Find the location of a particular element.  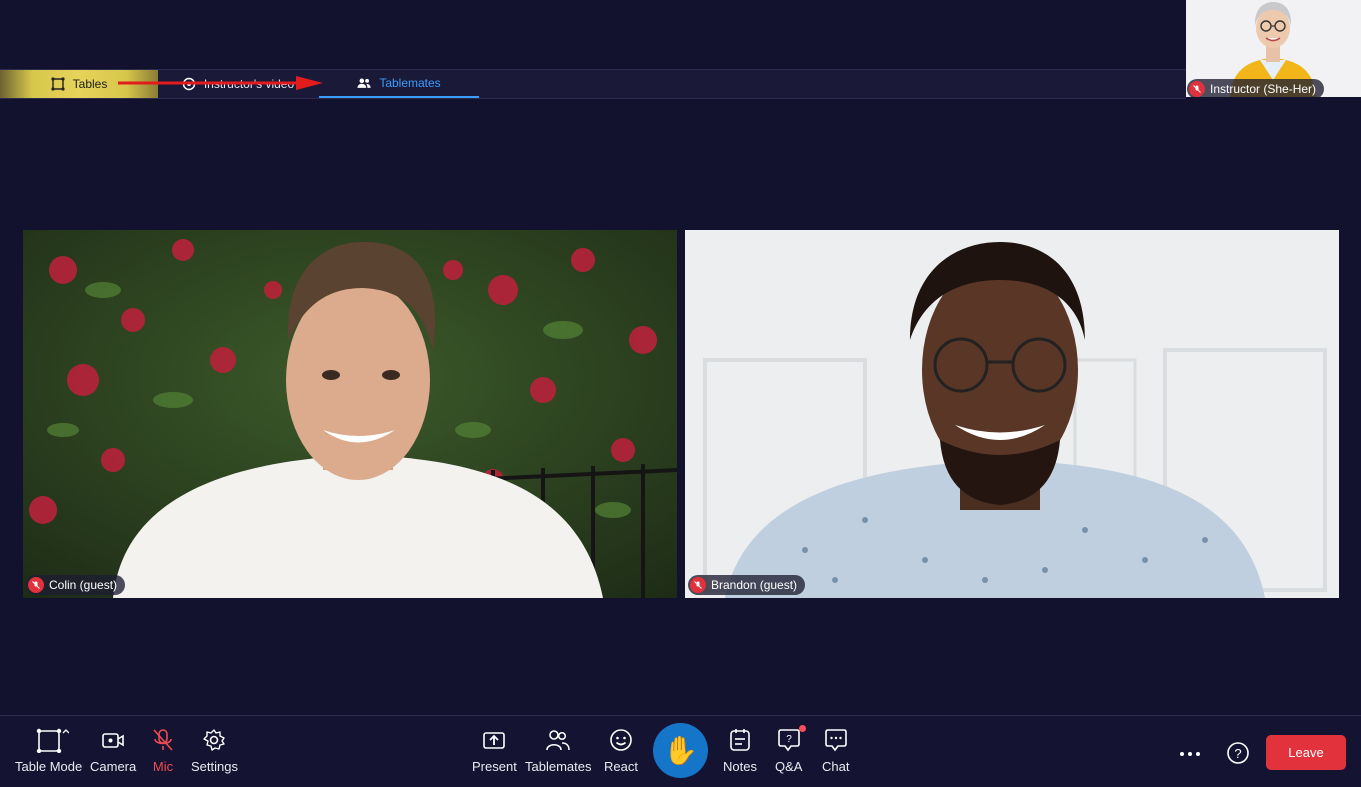

react-button: React is located at coordinates (621, 750).